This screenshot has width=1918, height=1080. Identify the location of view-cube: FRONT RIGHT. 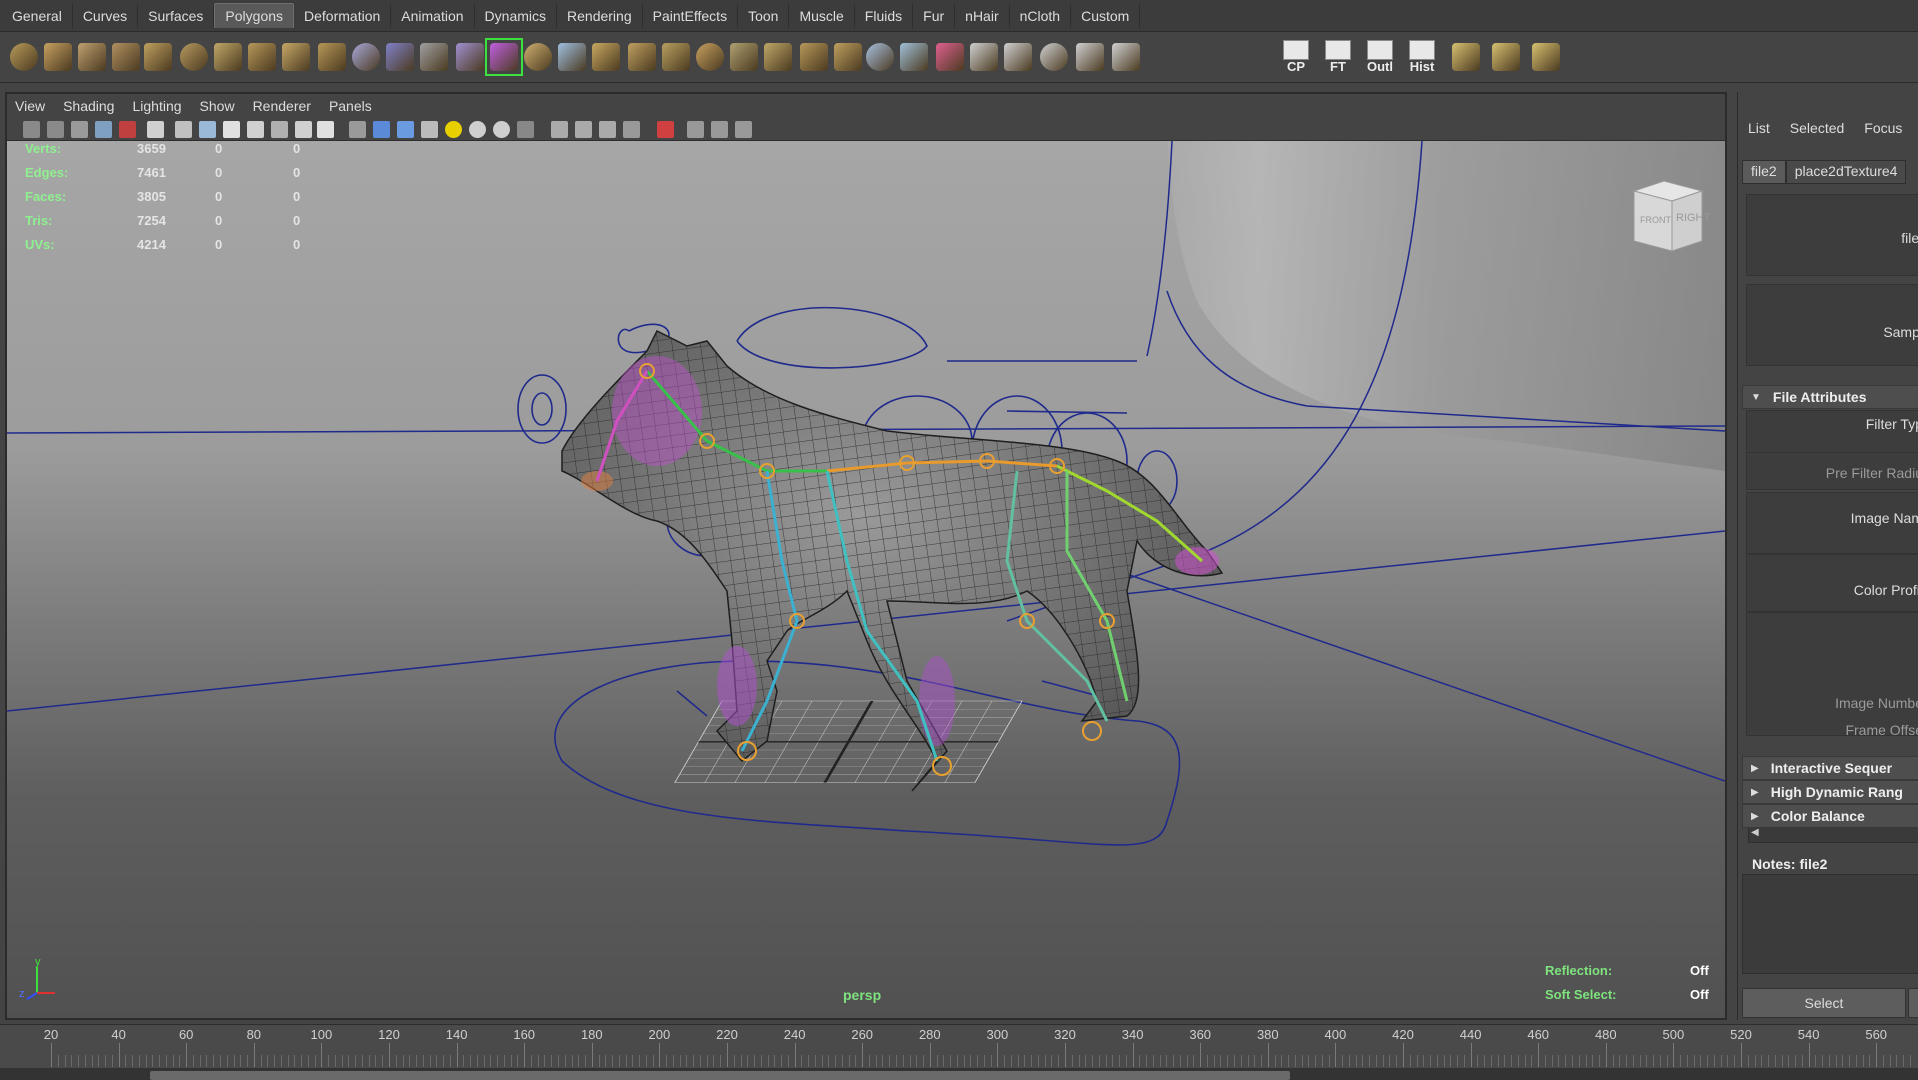
(1669, 216).